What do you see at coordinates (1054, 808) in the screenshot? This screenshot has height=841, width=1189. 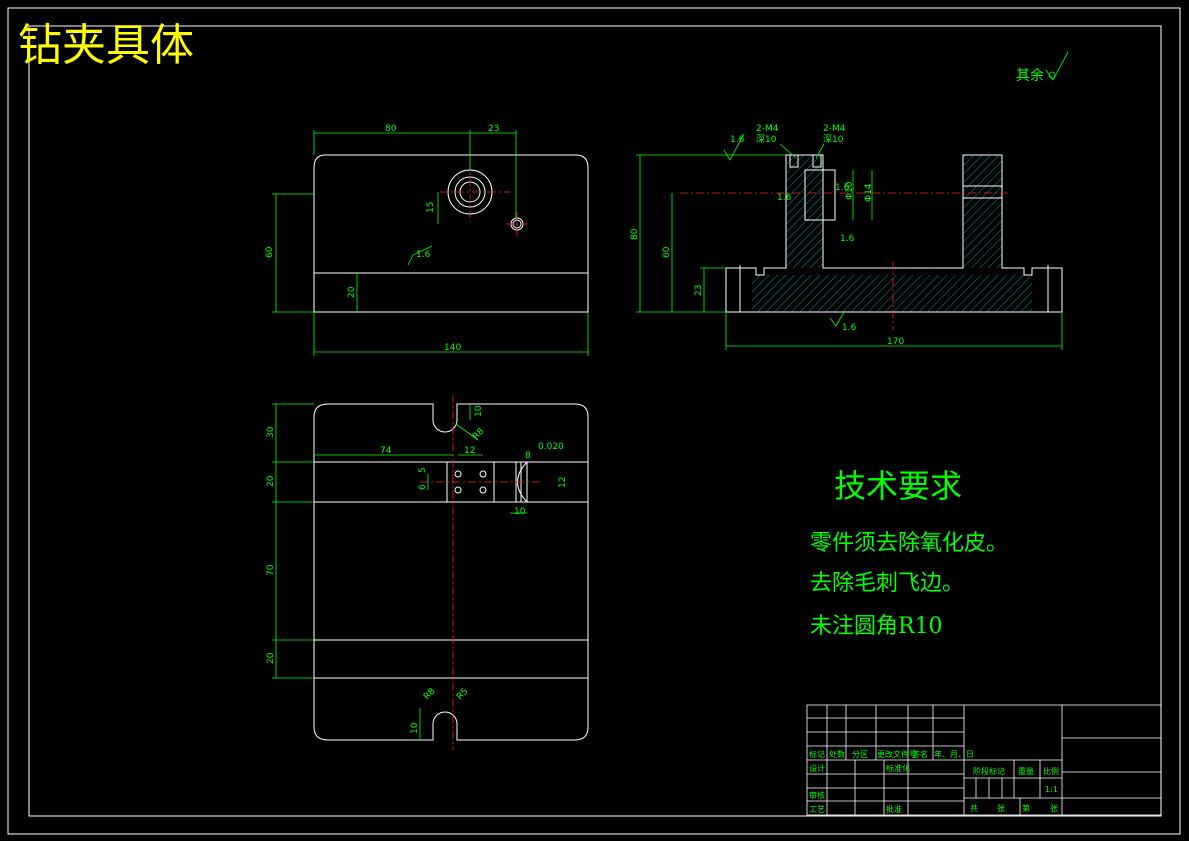 I see `tb-sheet-label: 张` at bounding box center [1054, 808].